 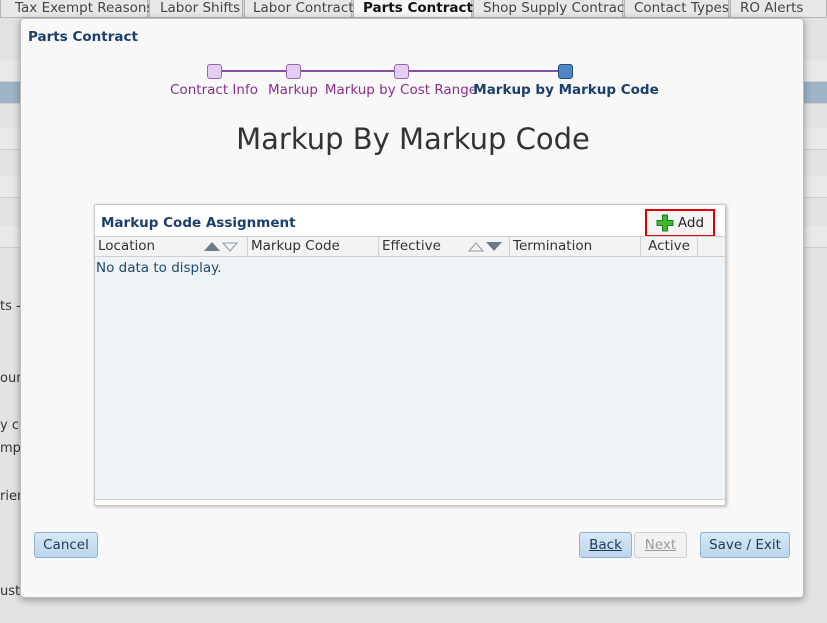 I want to click on tab-shop-supply-contract: Shop Supply Contract, so click(x=551, y=9).